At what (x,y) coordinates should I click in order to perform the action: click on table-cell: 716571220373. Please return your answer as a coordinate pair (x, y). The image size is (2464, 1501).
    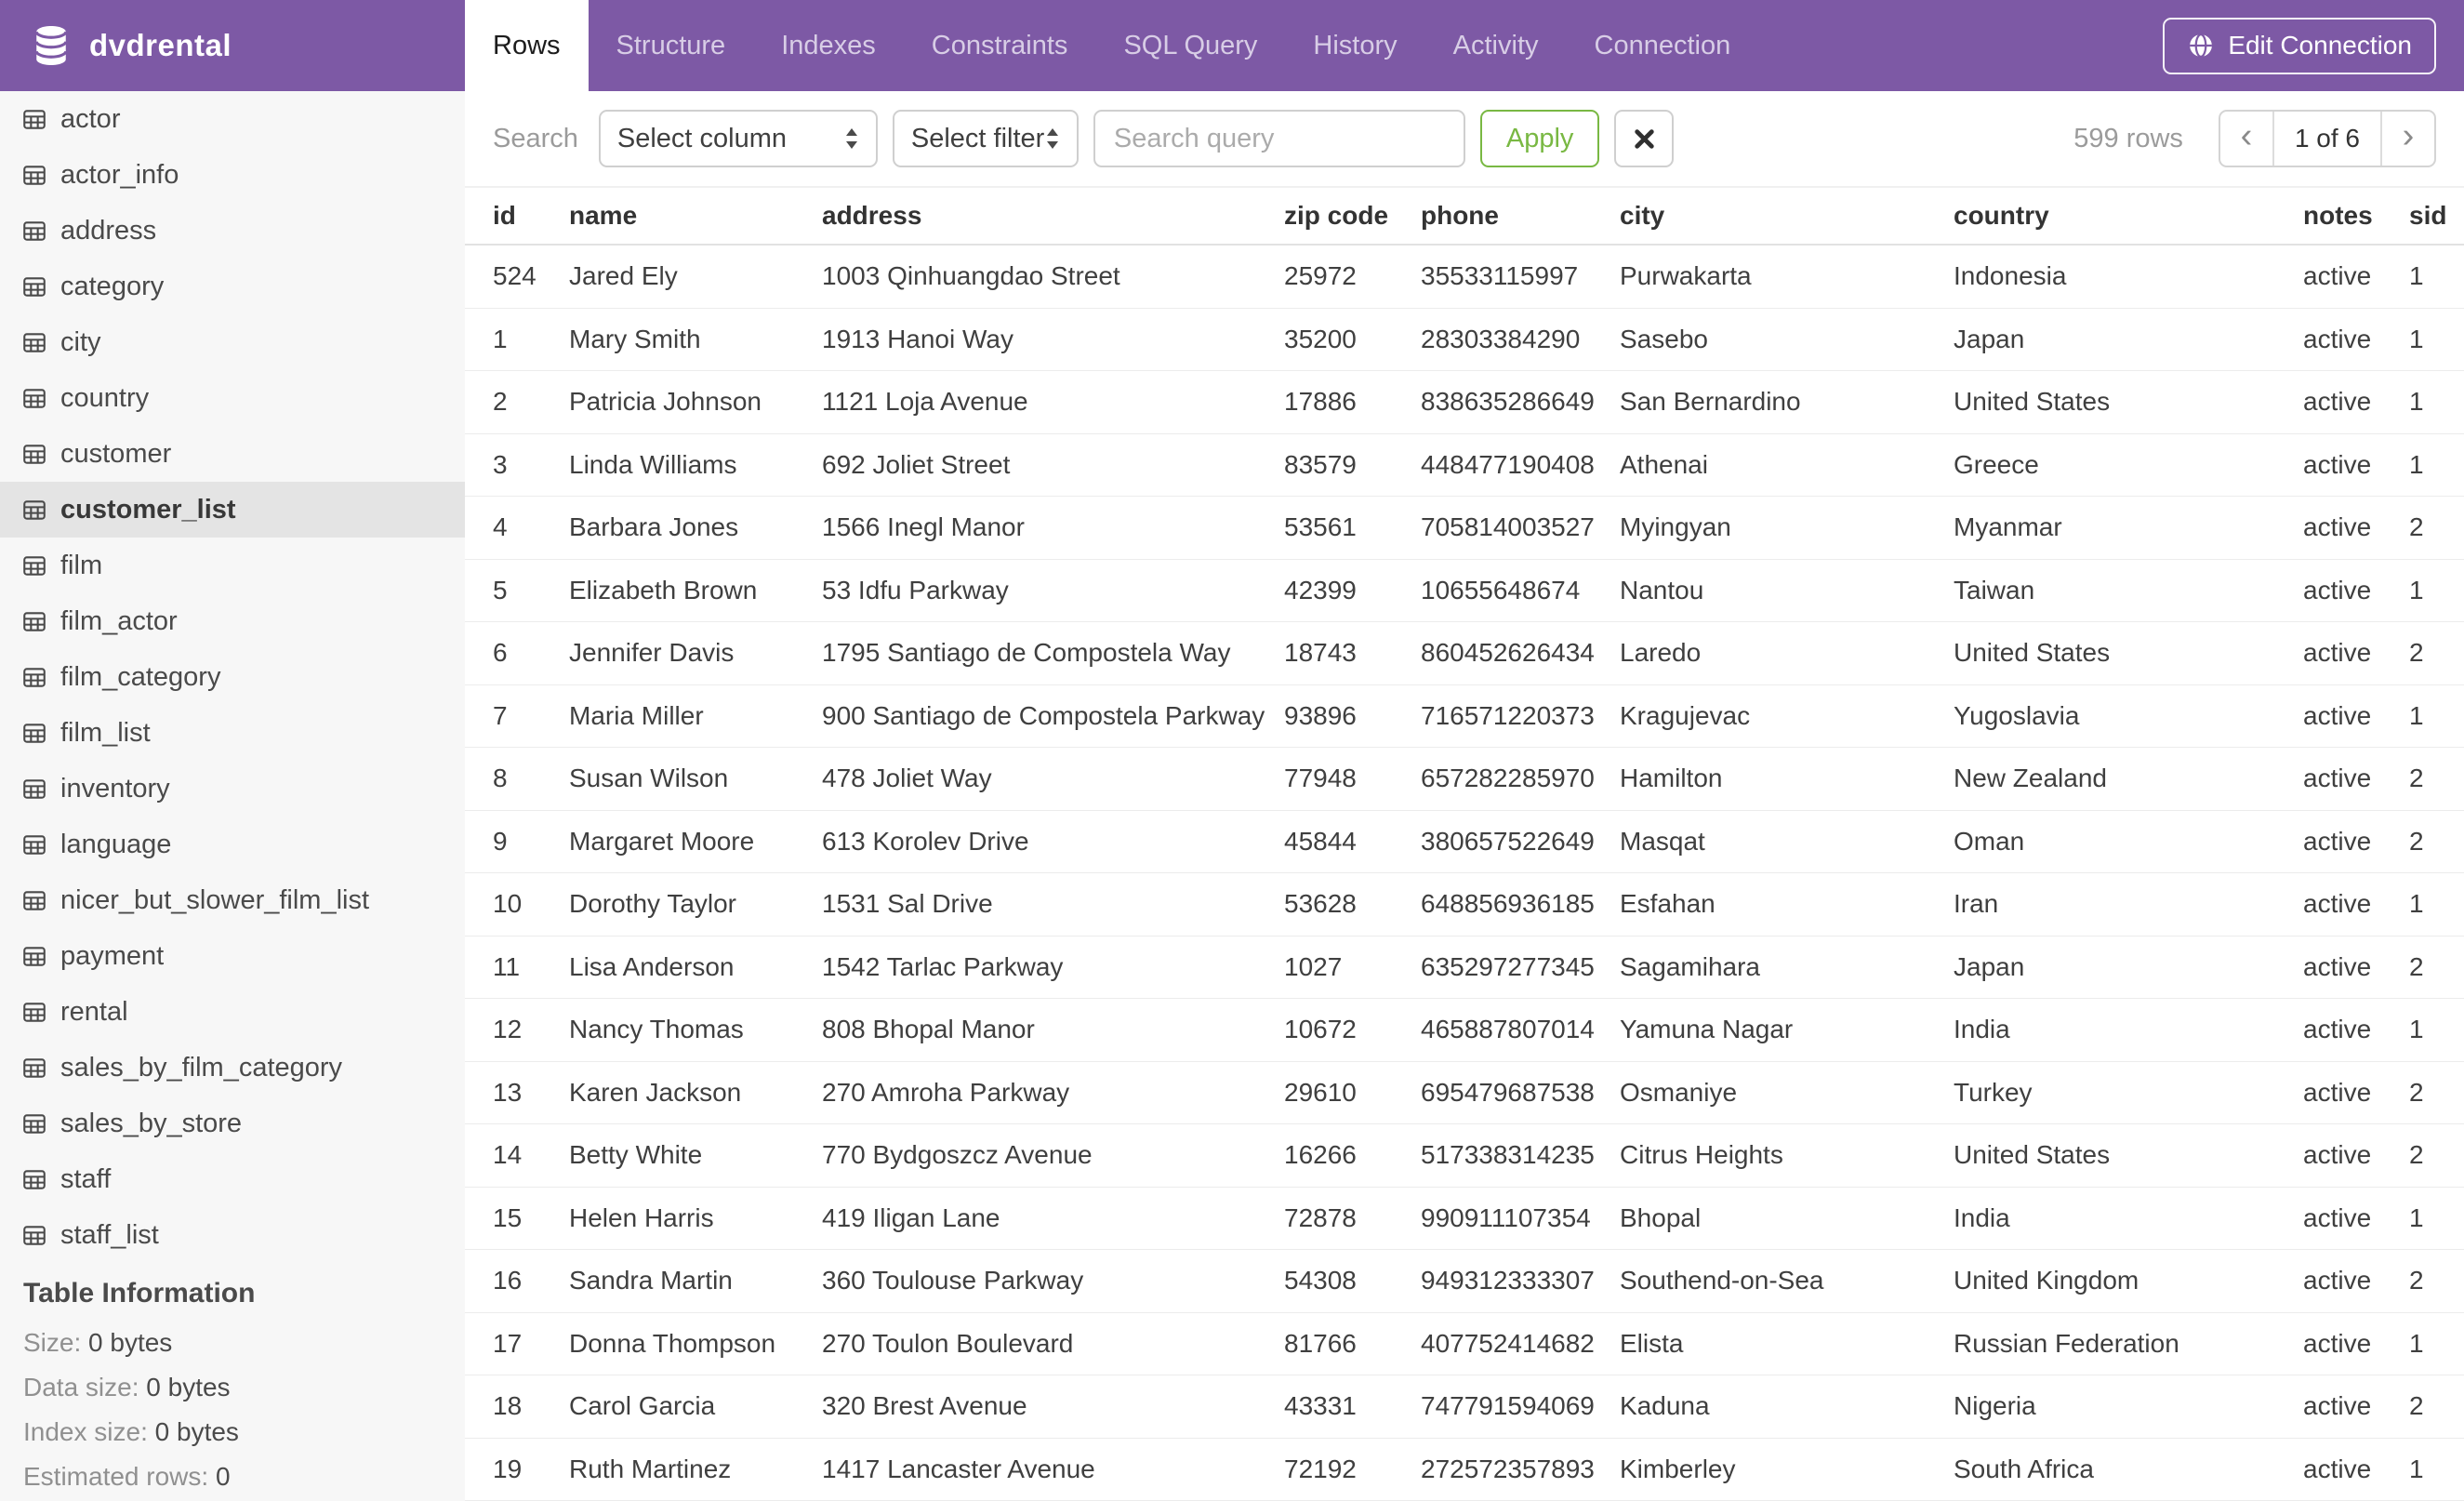
    Looking at the image, I should click on (1508, 715).